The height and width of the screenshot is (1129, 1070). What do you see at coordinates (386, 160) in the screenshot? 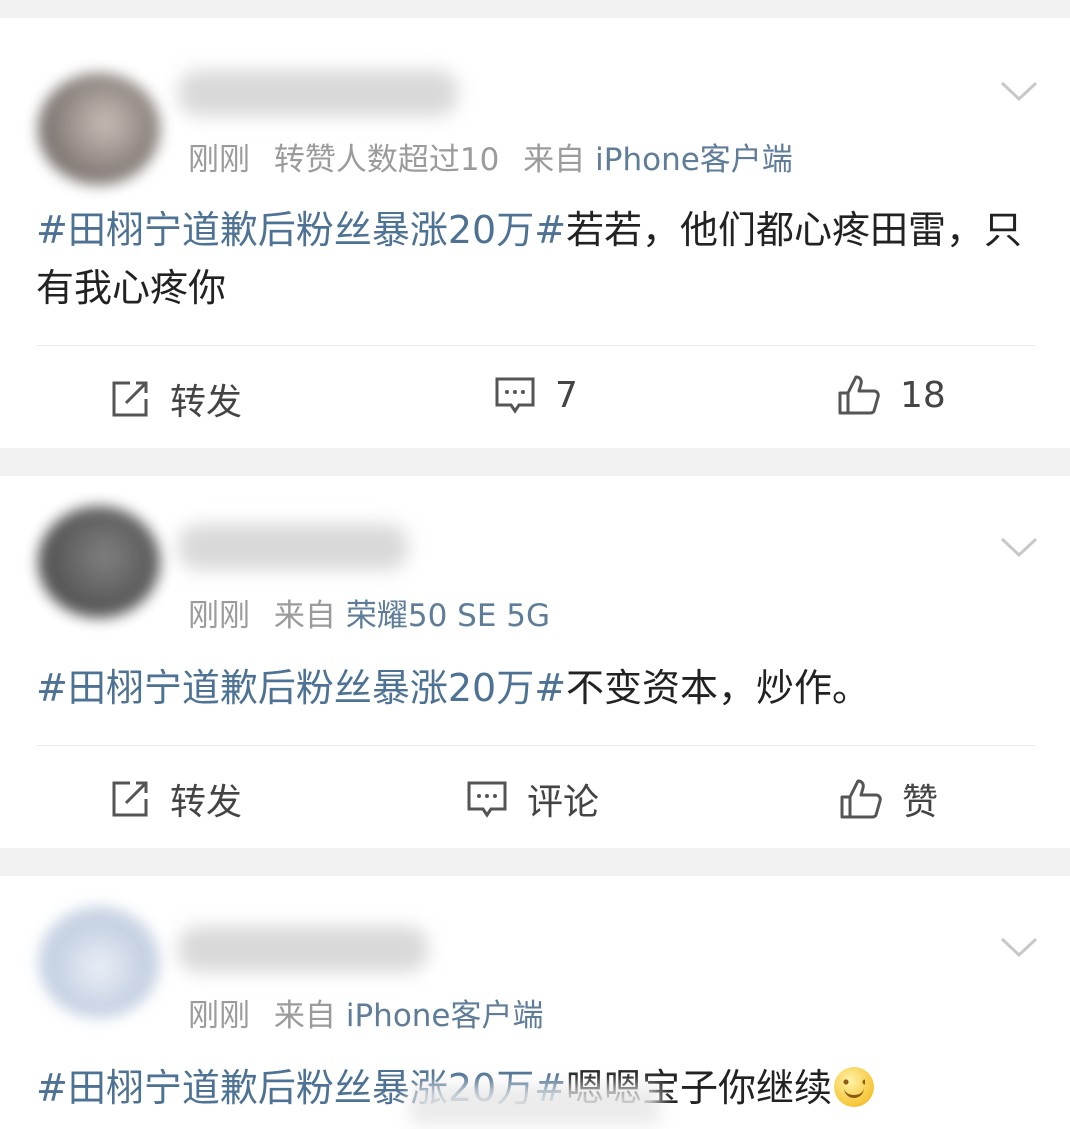
I see `repost-like-count-note: 转赞人数超过10` at bounding box center [386, 160].